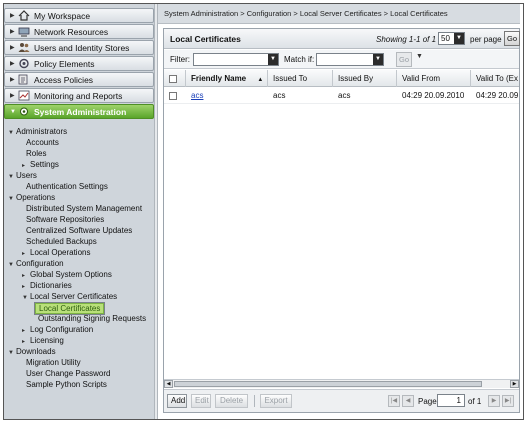 Image resolution: width=528 pixels, height=423 pixels. What do you see at coordinates (24, 111) in the screenshot?
I see `system-admin-icon` at bounding box center [24, 111].